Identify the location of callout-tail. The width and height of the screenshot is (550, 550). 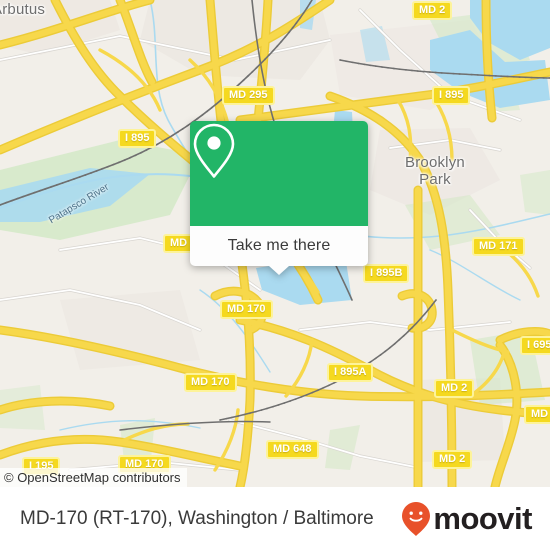
(279, 270).